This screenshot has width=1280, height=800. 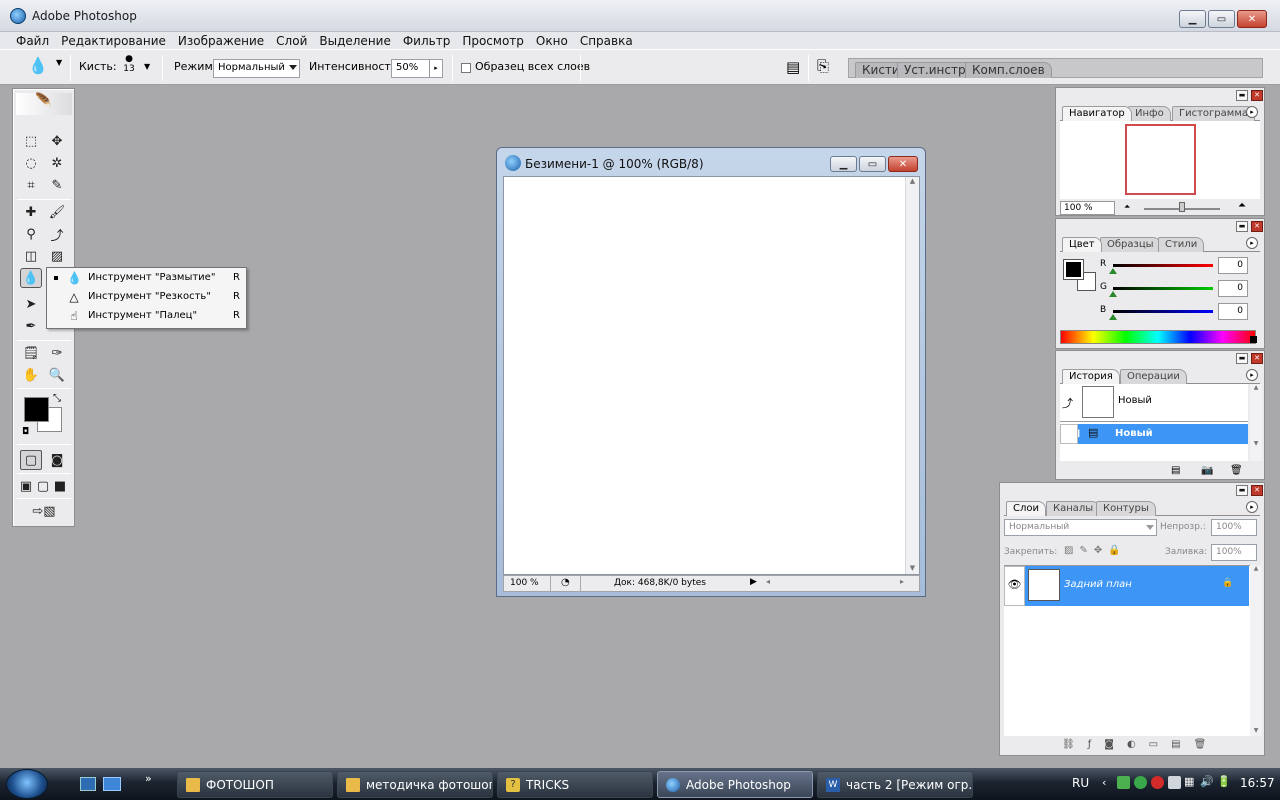 What do you see at coordinates (60, 486) in the screenshot?
I see `full-screen-mode-icon: ■` at bounding box center [60, 486].